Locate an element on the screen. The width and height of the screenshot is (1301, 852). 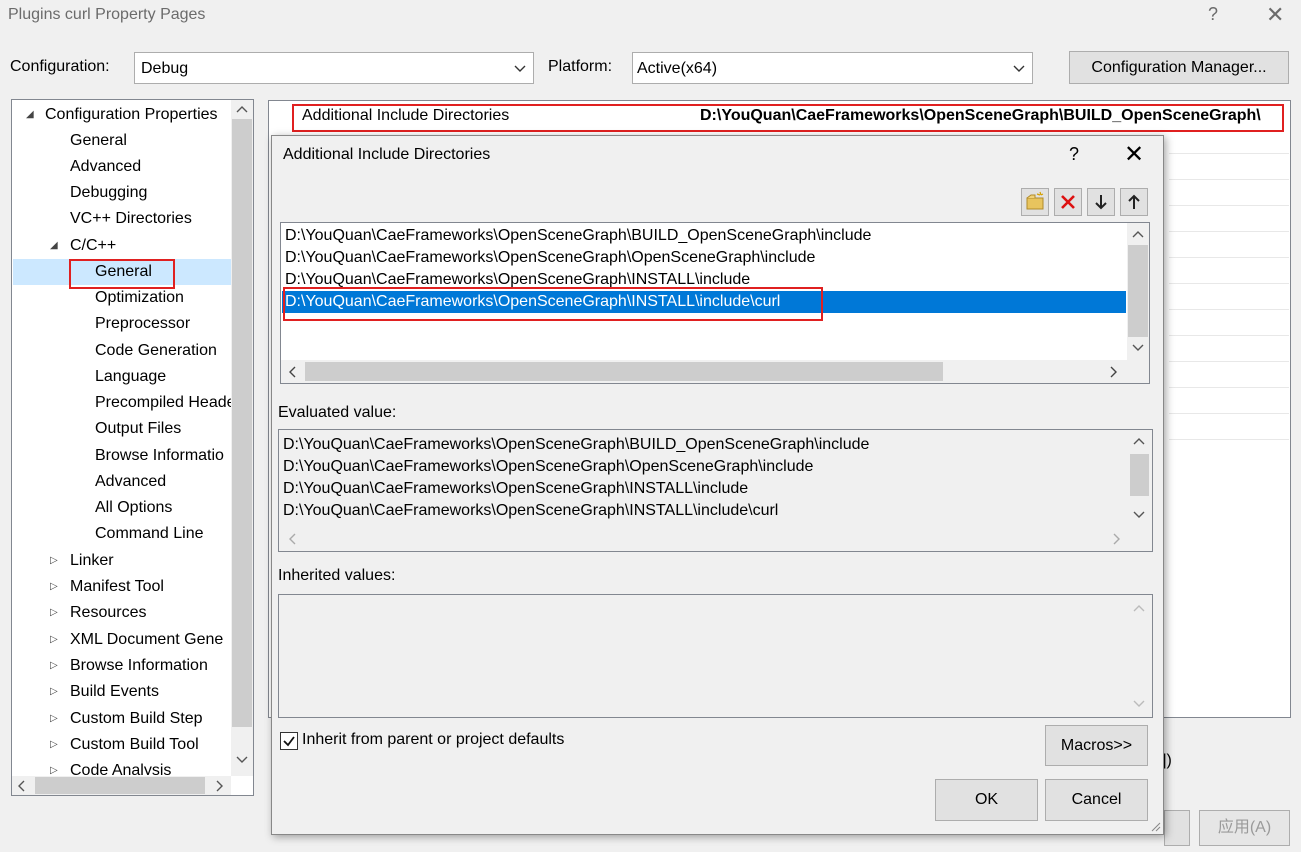
tree-item-optimization: Optimization is located at coordinates (139, 298).